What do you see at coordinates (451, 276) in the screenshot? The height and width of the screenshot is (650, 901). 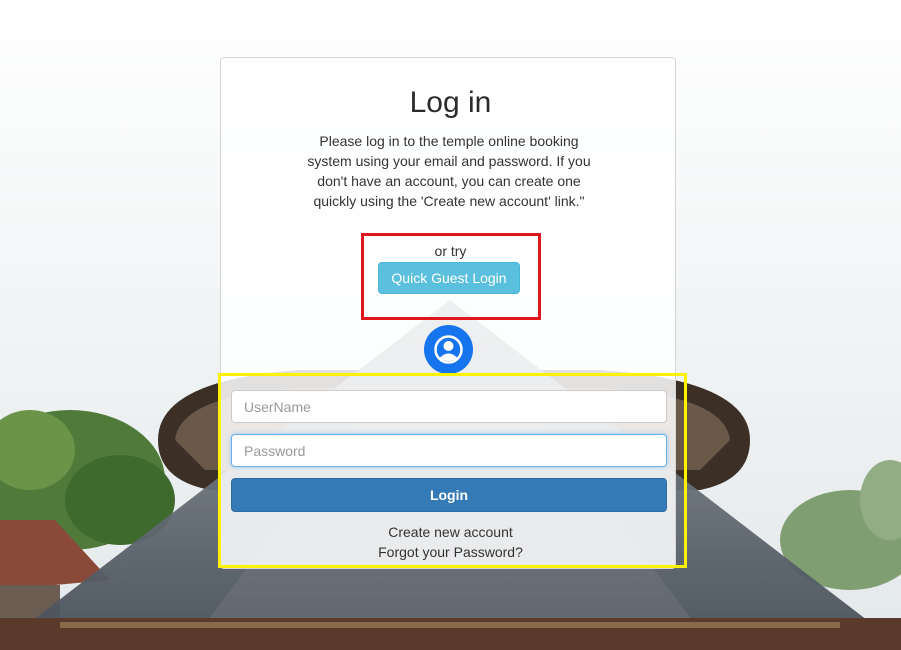 I see `guest-login-highlight` at bounding box center [451, 276].